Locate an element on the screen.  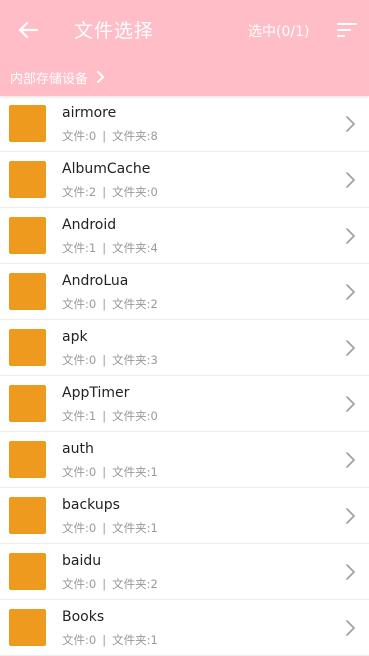
folder-row: baidu 文件:0 | 文件夹:2 is located at coordinates (184, 572).